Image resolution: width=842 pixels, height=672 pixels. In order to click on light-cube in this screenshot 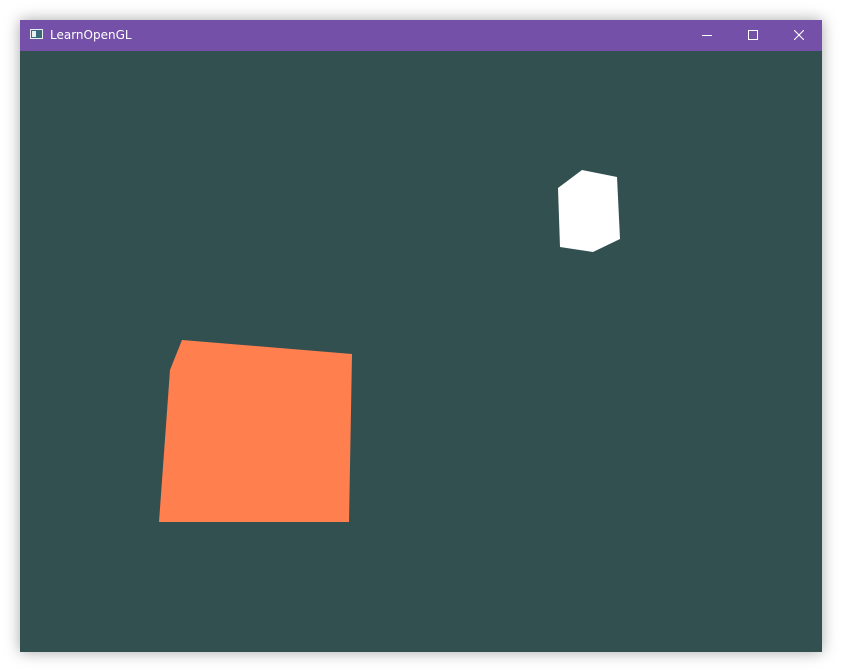, I will do `click(589, 211)`.